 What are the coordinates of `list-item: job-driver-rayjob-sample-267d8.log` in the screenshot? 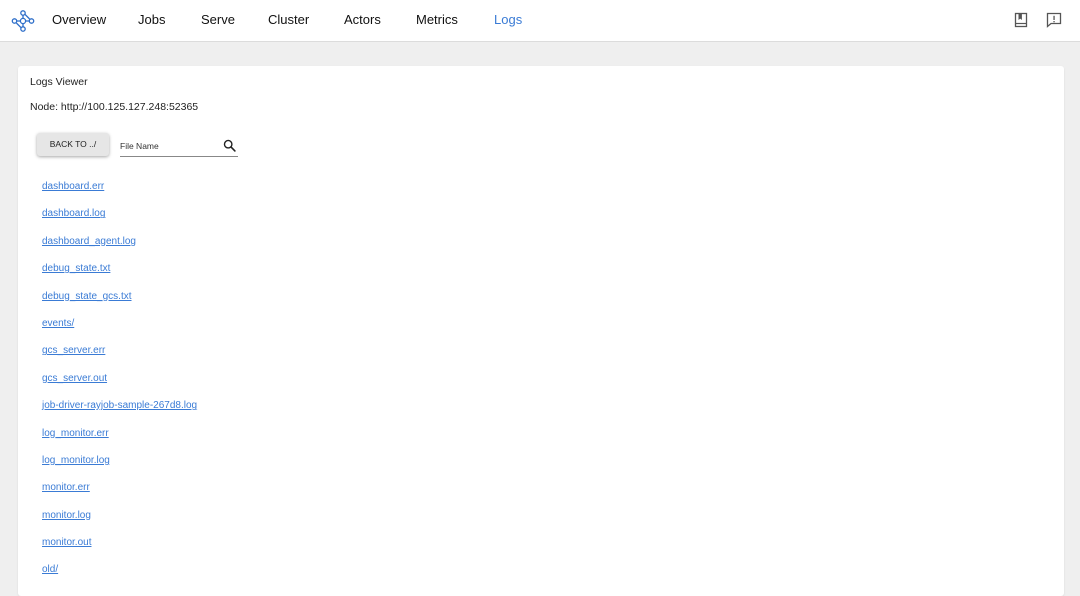 It's located at (119, 408).